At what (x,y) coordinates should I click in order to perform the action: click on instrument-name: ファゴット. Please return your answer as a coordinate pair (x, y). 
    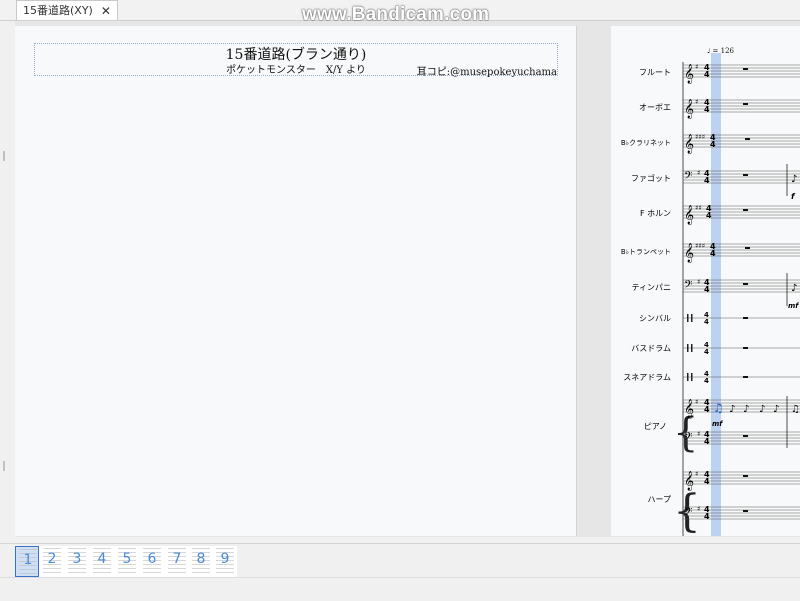
    Looking at the image, I should click on (651, 178).